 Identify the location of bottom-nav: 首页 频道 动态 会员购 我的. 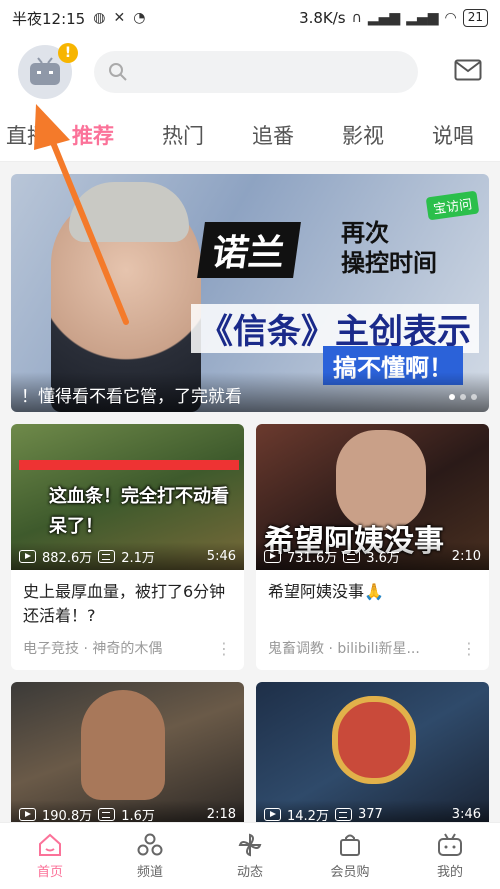
(250, 855).